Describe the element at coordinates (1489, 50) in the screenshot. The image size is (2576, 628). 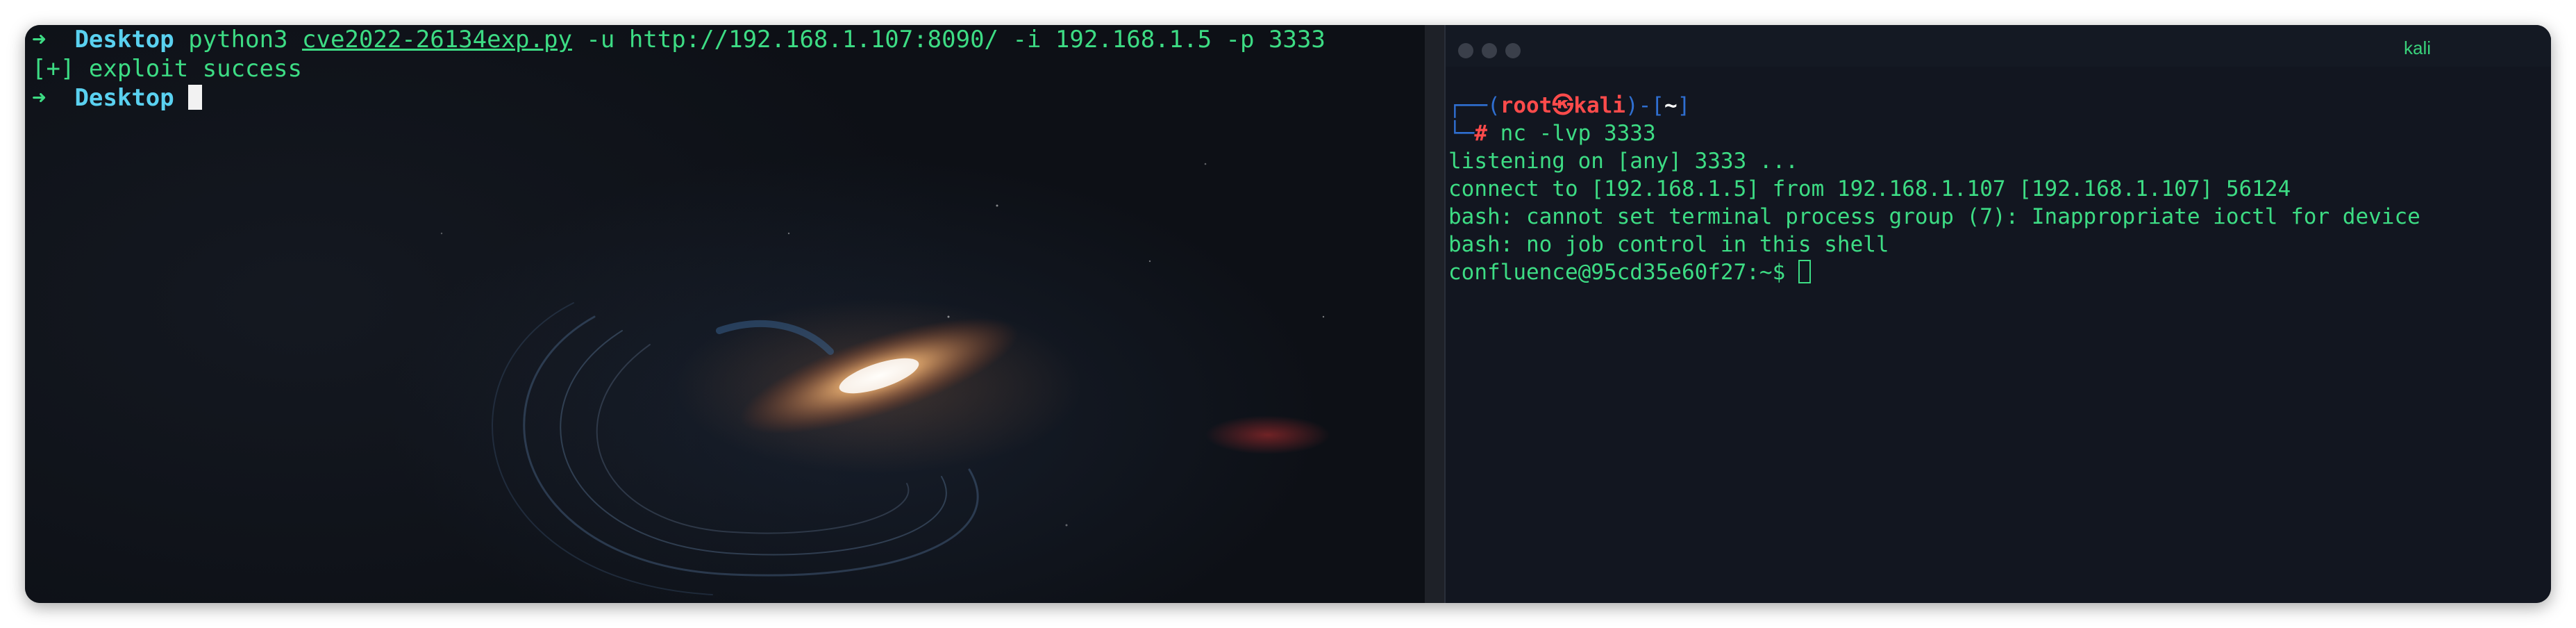
I see `minimize-window-button` at that location.